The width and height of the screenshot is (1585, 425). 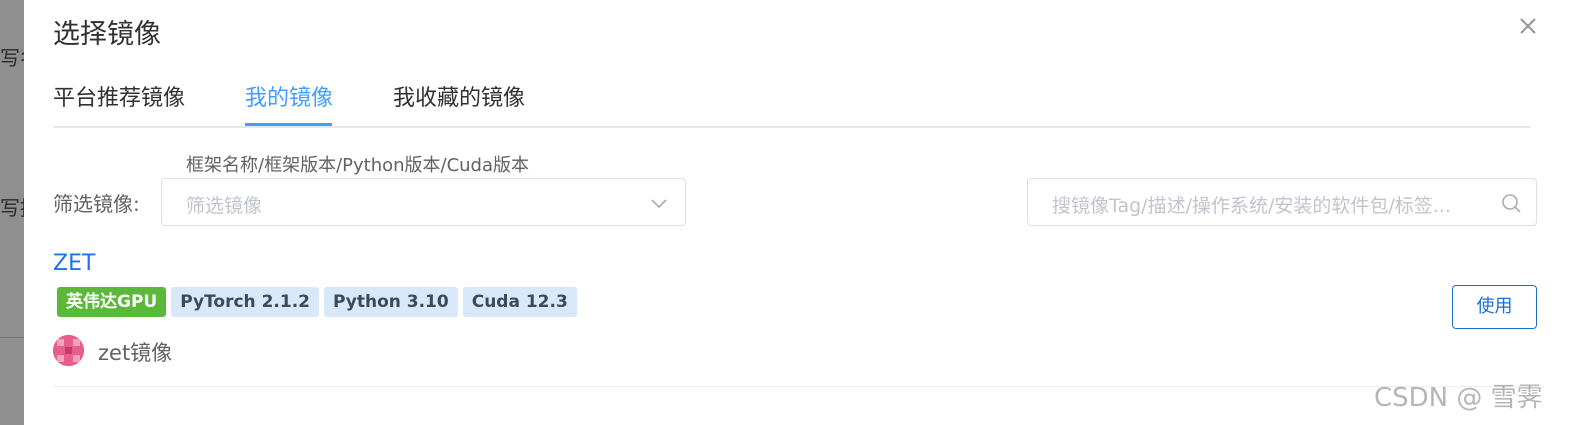 What do you see at coordinates (791, 104) in the screenshot?
I see `image-tabs: 平台推荐镜像 我的镜像 我收藏的镜像` at bounding box center [791, 104].